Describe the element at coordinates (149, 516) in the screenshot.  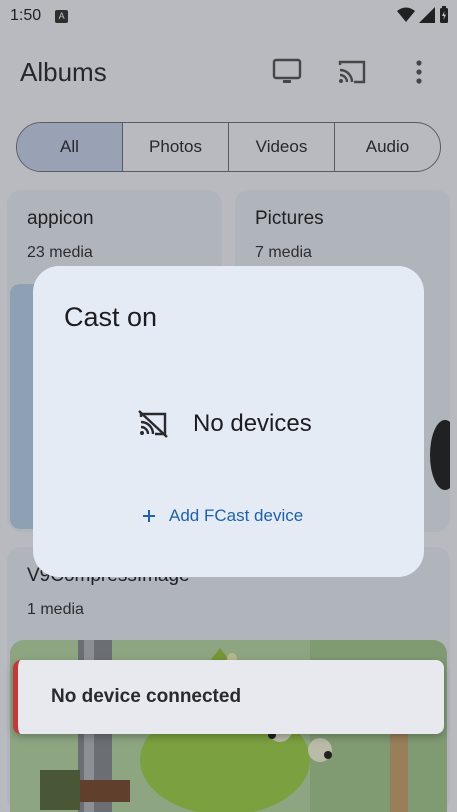
I see `plus-icon` at that location.